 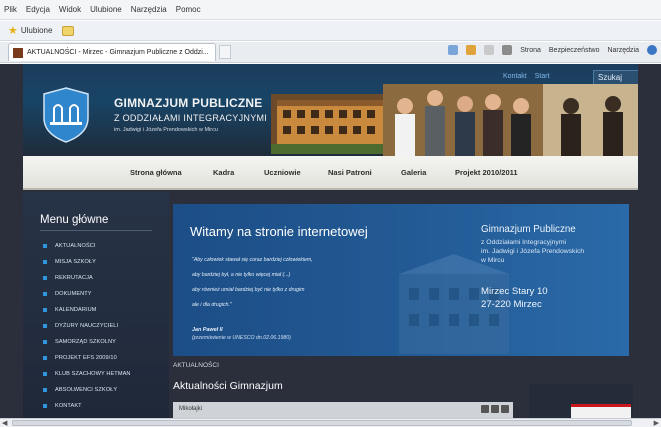 What do you see at coordinates (75, 246) in the screenshot?
I see `sidebar-item-label: AKTUALNOŚCI` at bounding box center [75, 246].